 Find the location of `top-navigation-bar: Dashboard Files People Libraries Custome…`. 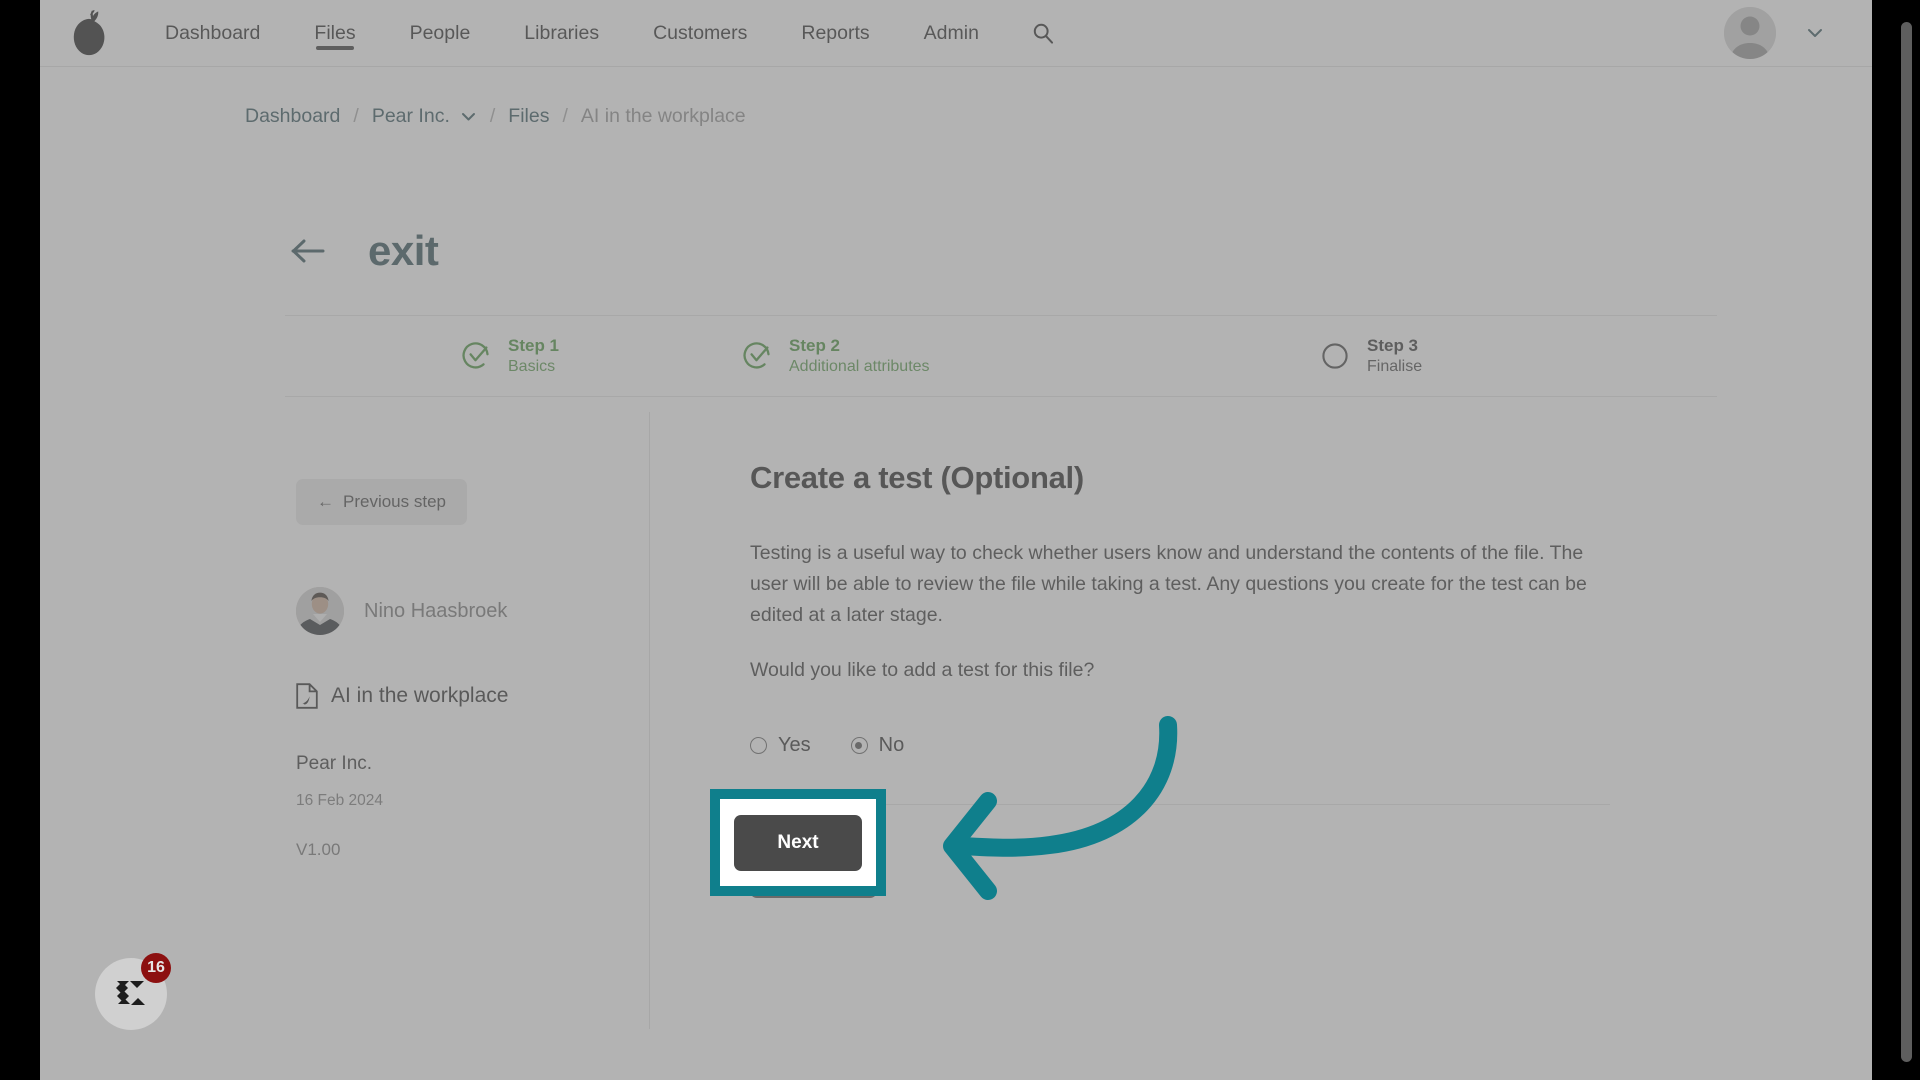

top-navigation-bar: Dashboard Files People Libraries Custome… is located at coordinates (956, 33).